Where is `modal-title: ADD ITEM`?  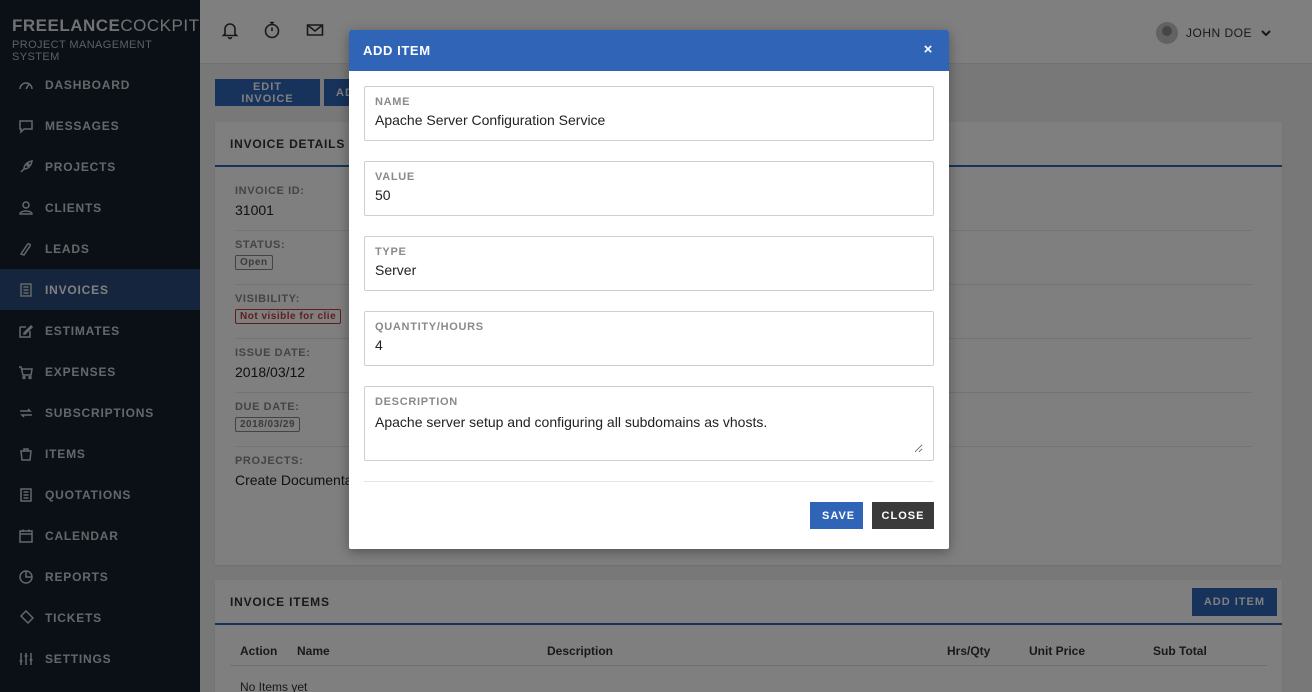
modal-title: ADD ITEM is located at coordinates (397, 50).